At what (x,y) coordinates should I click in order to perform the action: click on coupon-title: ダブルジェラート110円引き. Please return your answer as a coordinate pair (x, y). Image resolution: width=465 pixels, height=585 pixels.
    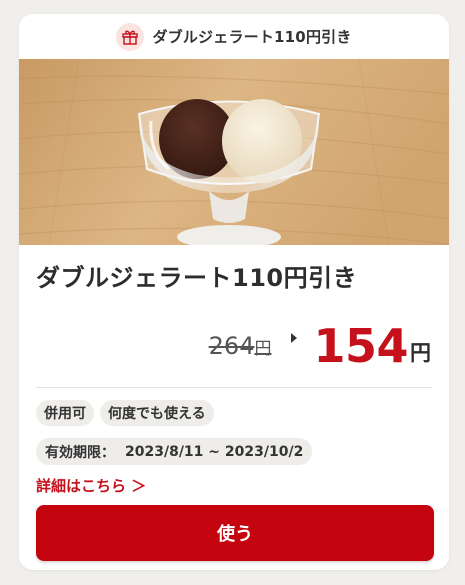
    Looking at the image, I should click on (197, 278).